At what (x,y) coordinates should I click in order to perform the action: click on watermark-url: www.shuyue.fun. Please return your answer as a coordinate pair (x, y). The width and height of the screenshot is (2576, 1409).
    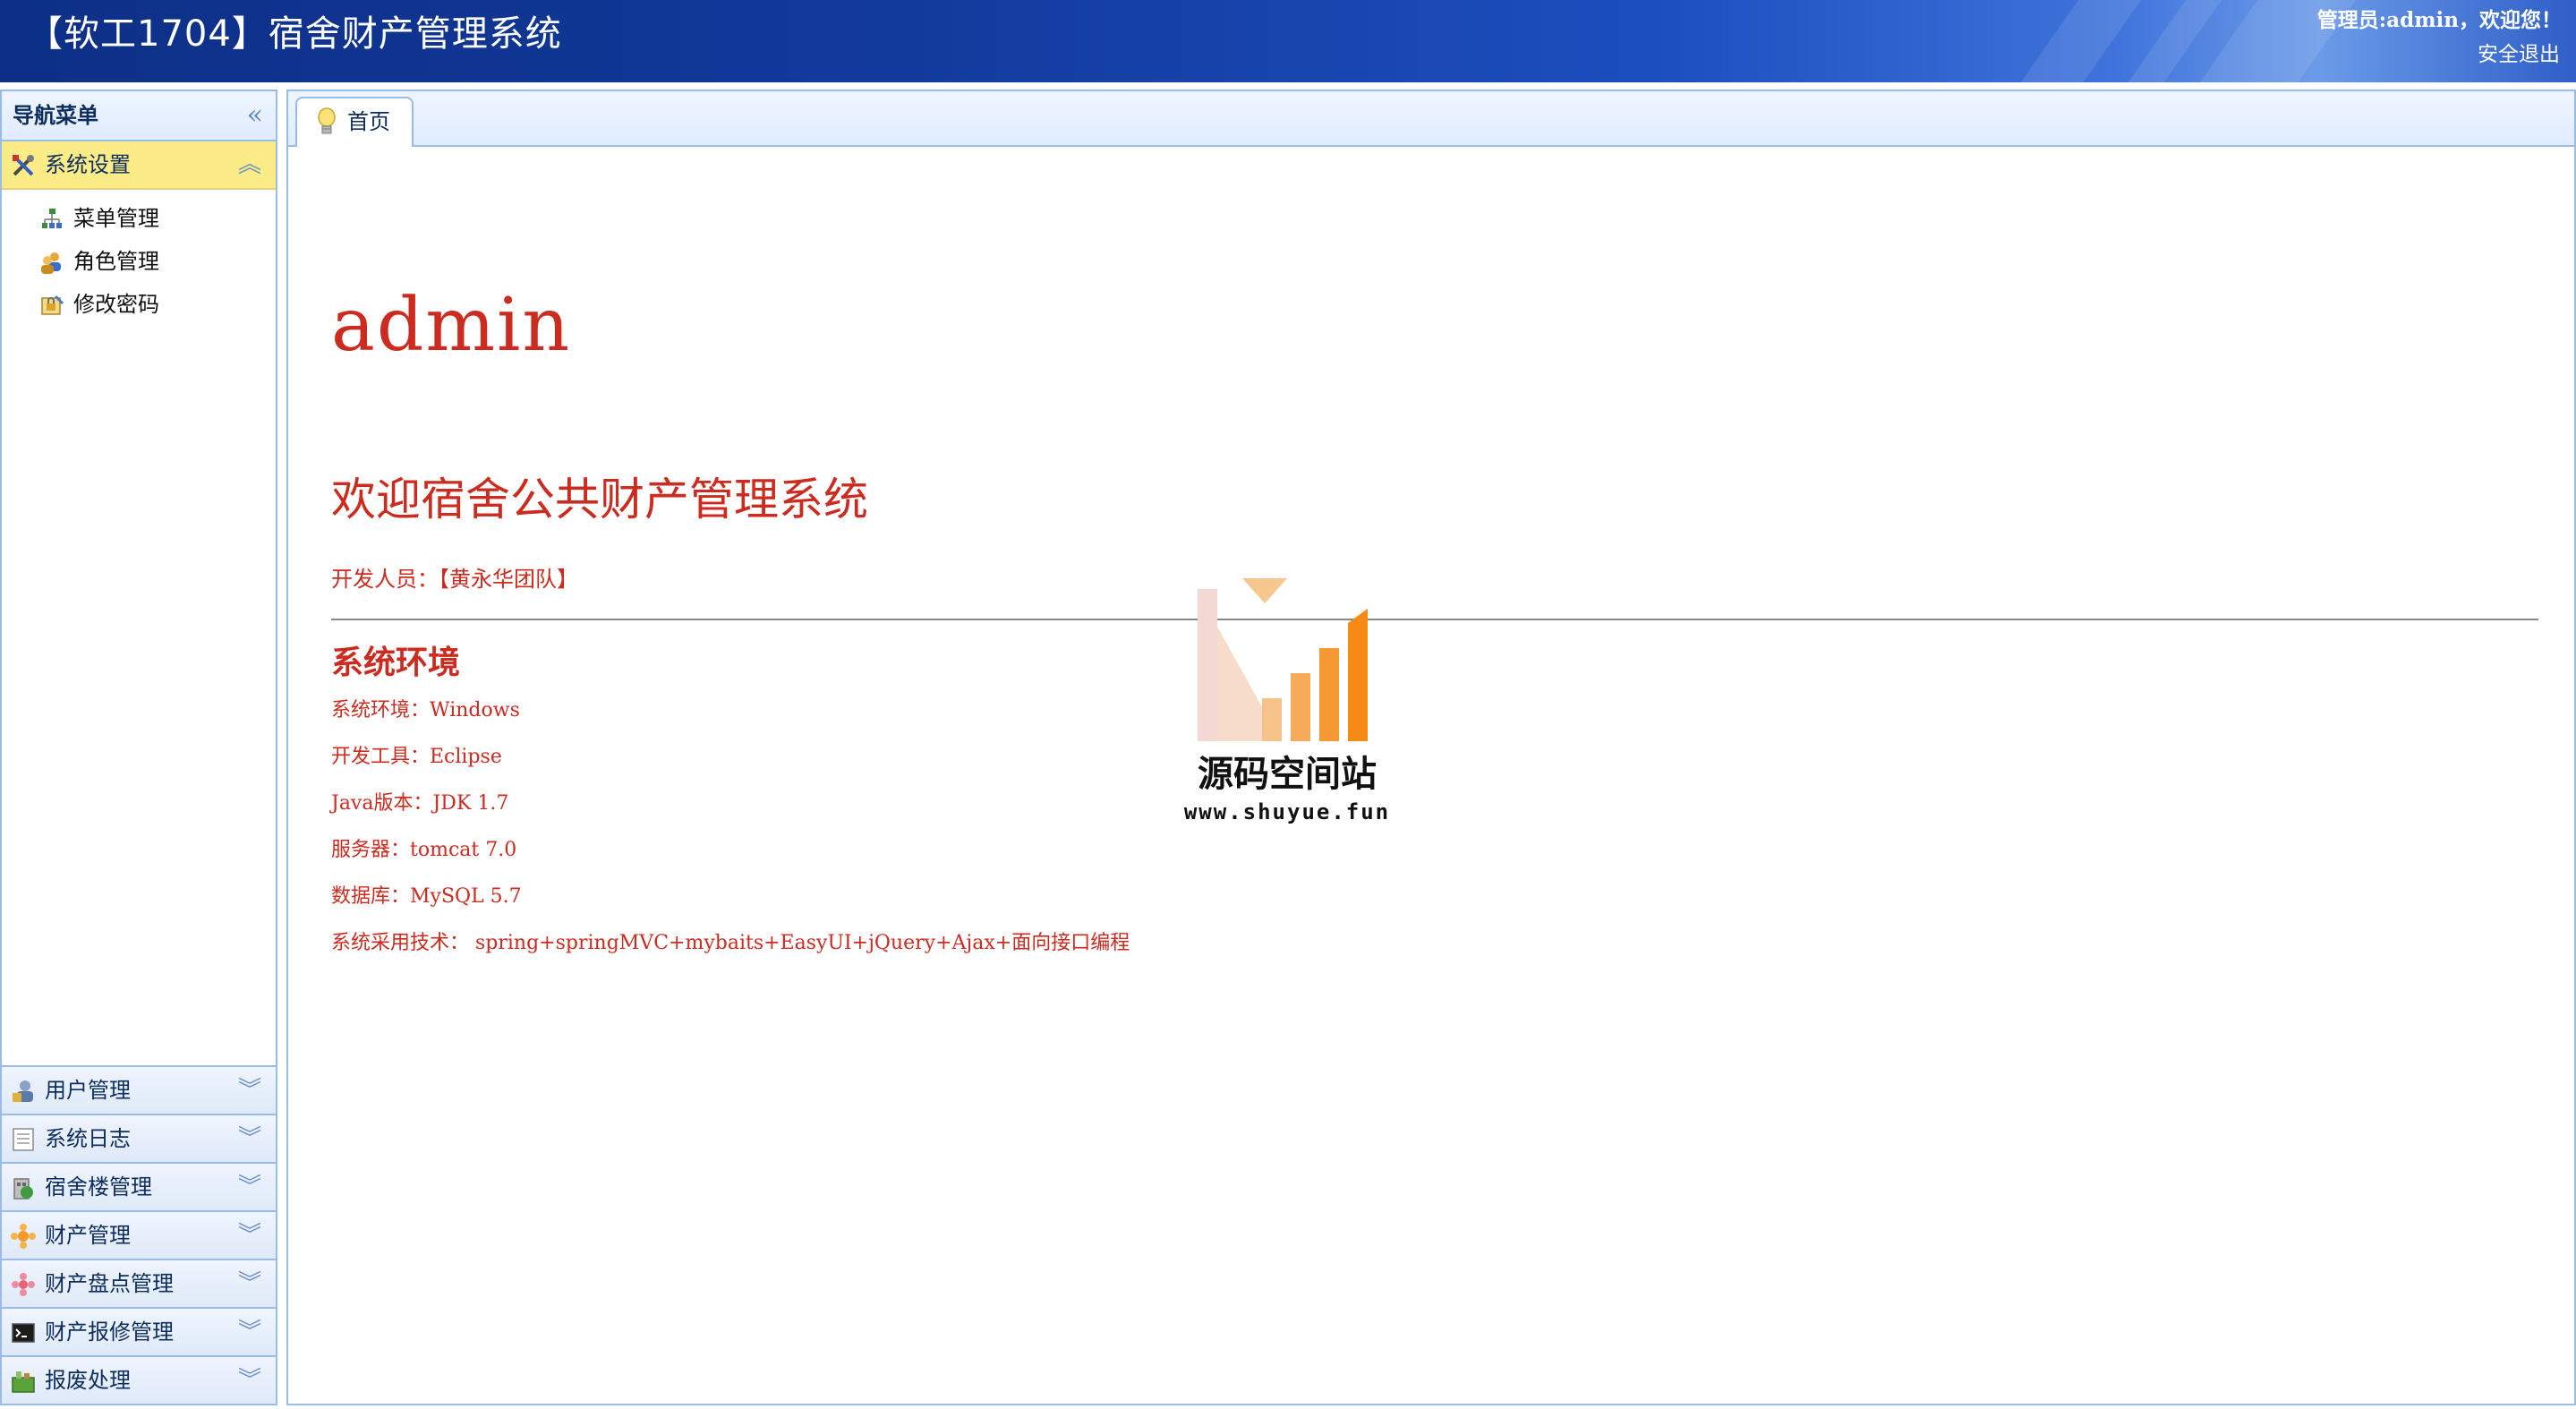
    Looking at the image, I should click on (1287, 812).